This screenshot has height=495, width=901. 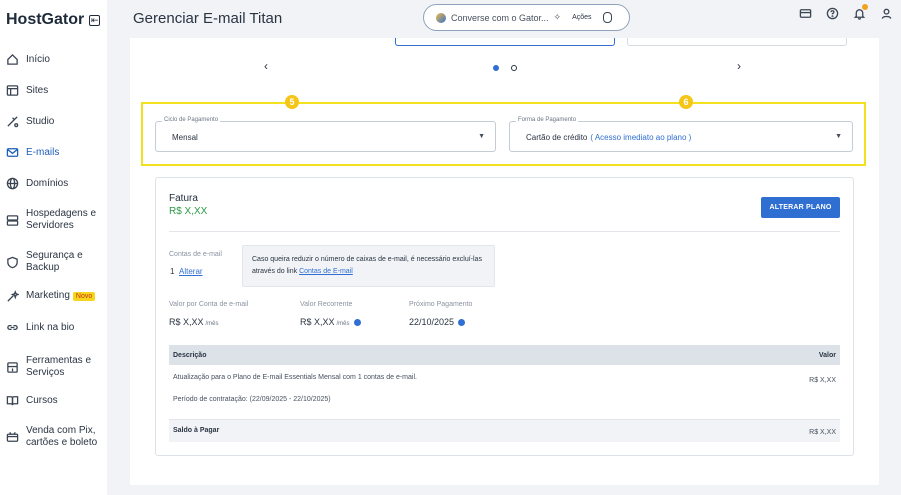 I want to click on recurring-value: R$ X,XX/mês, so click(x=330, y=322).